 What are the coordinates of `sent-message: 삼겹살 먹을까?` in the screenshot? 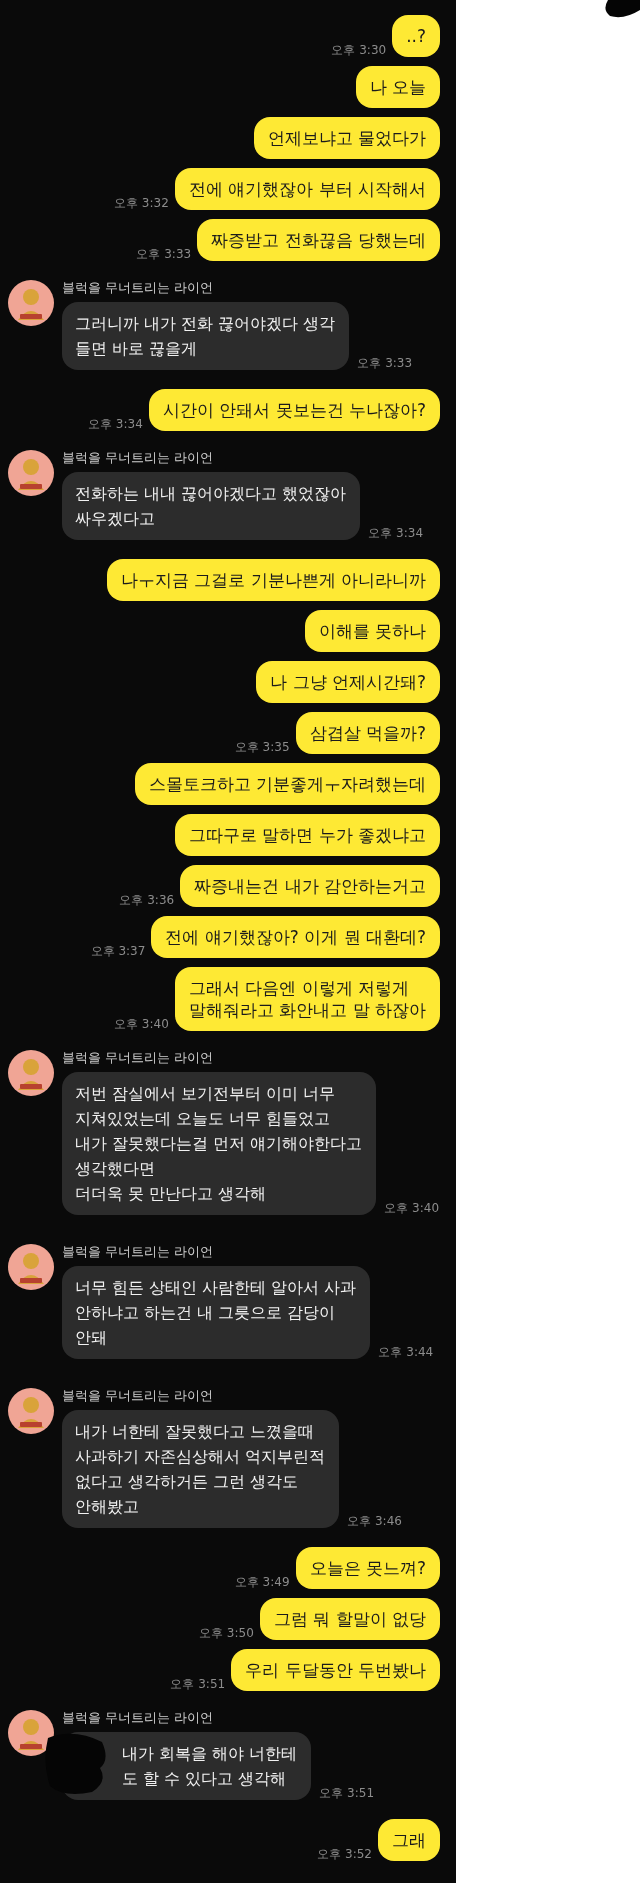 It's located at (367, 733).